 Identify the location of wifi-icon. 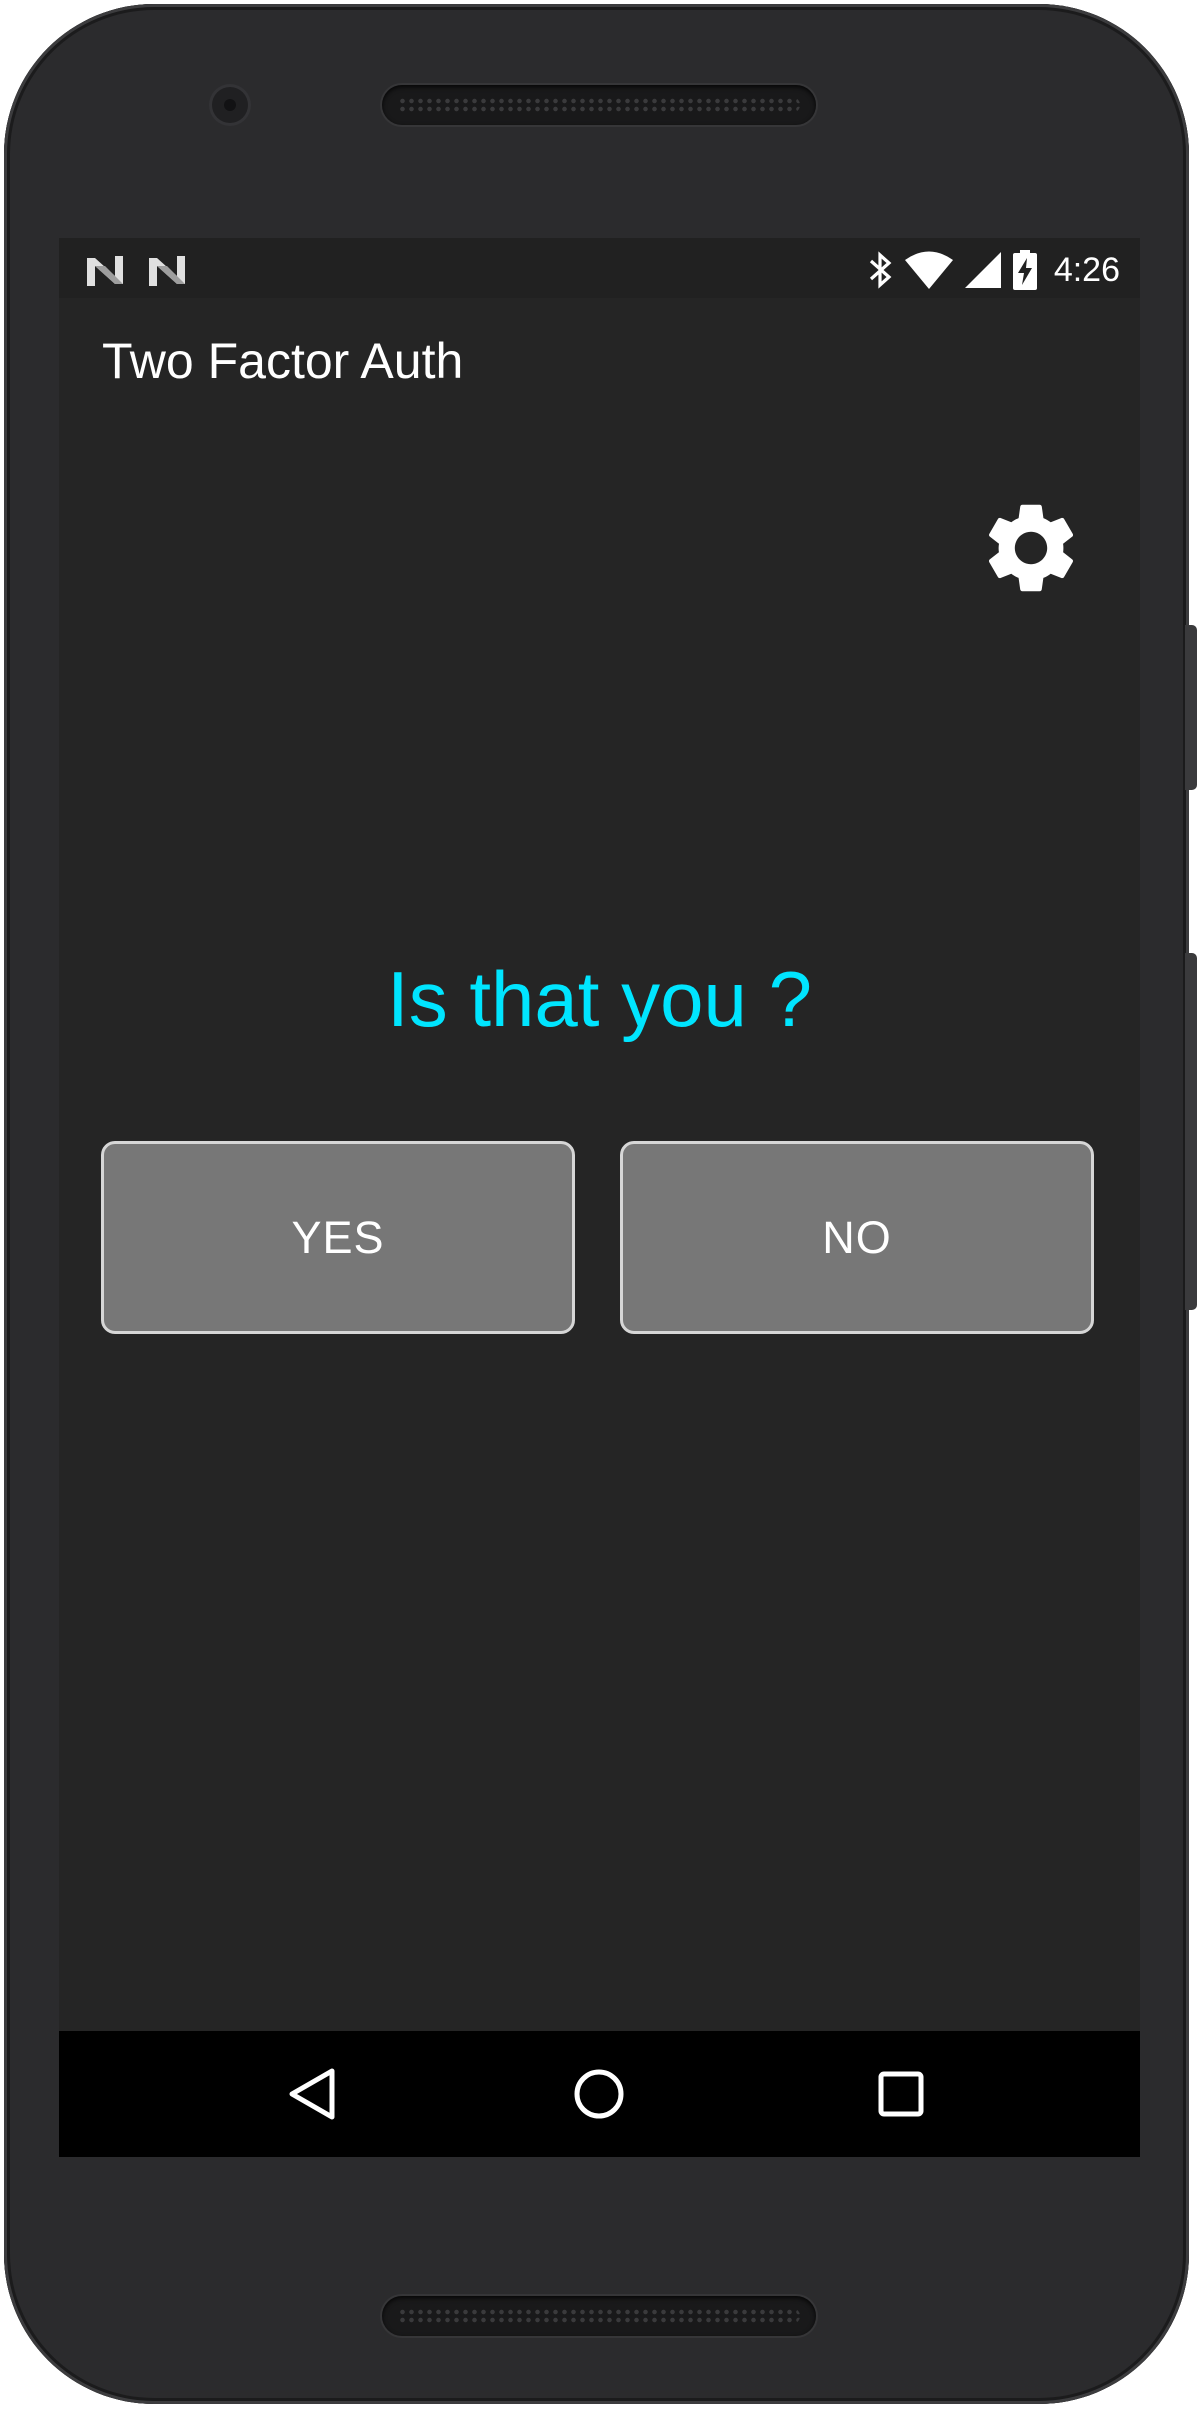
(928, 270).